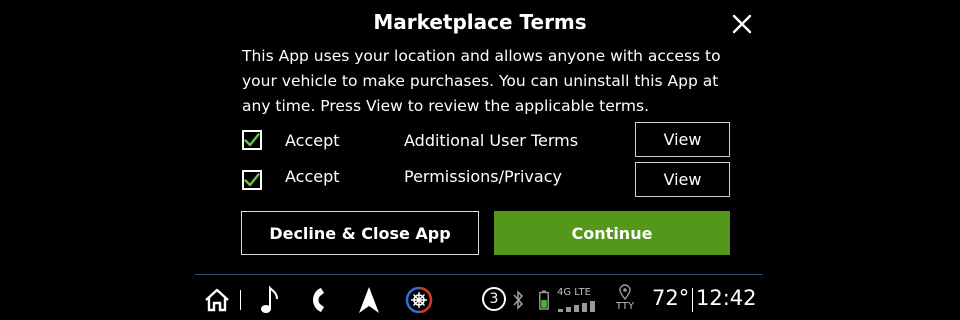 This screenshot has height=320, width=960. I want to click on accept-checkbox-permissions-privacy, so click(252, 180).